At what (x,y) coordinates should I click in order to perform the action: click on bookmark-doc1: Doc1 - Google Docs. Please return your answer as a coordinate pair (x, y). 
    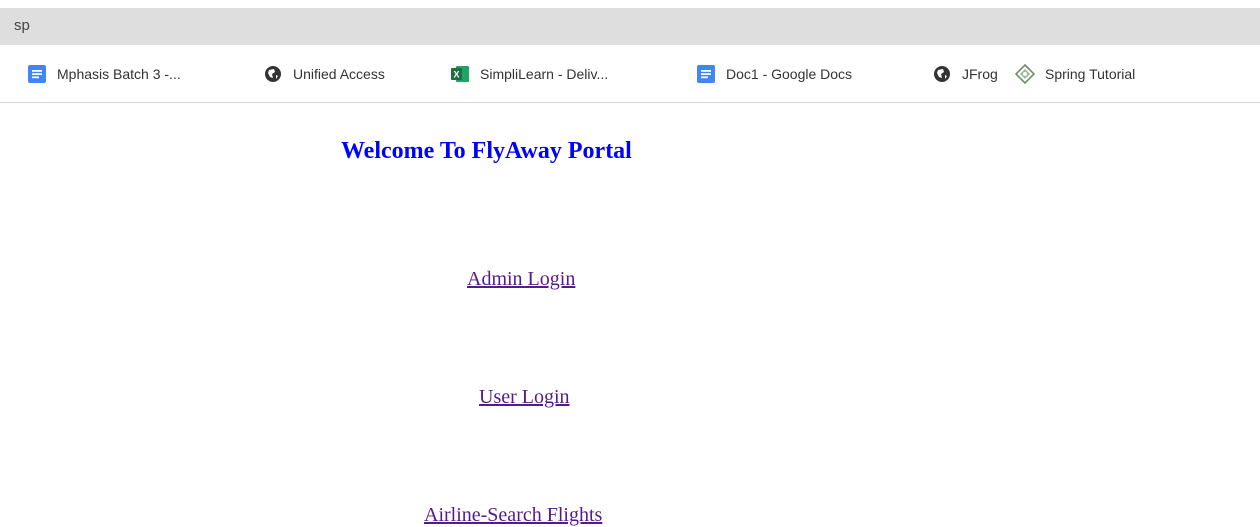
    Looking at the image, I should click on (774, 74).